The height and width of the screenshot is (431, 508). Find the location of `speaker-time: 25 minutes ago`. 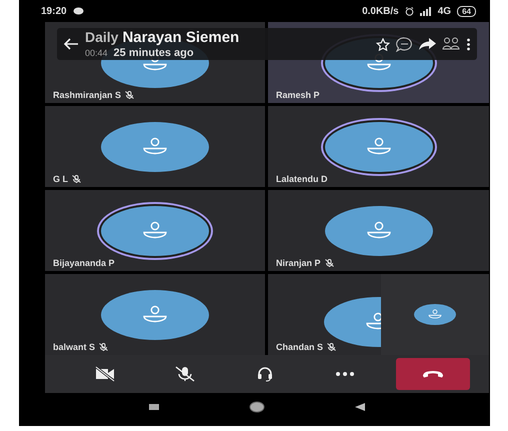

speaker-time: 25 minutes ago is located at coordinates (154, 53).